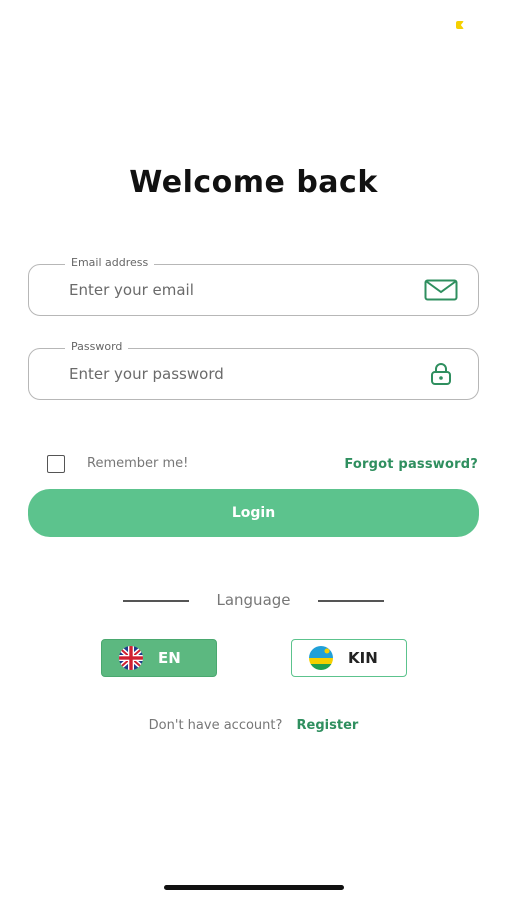 The width and height of the screenshot is (507, 900). Describe the element at coordinates (138, 463) in the screenshot. I see `remember-me-label: Remember me!` at that location.